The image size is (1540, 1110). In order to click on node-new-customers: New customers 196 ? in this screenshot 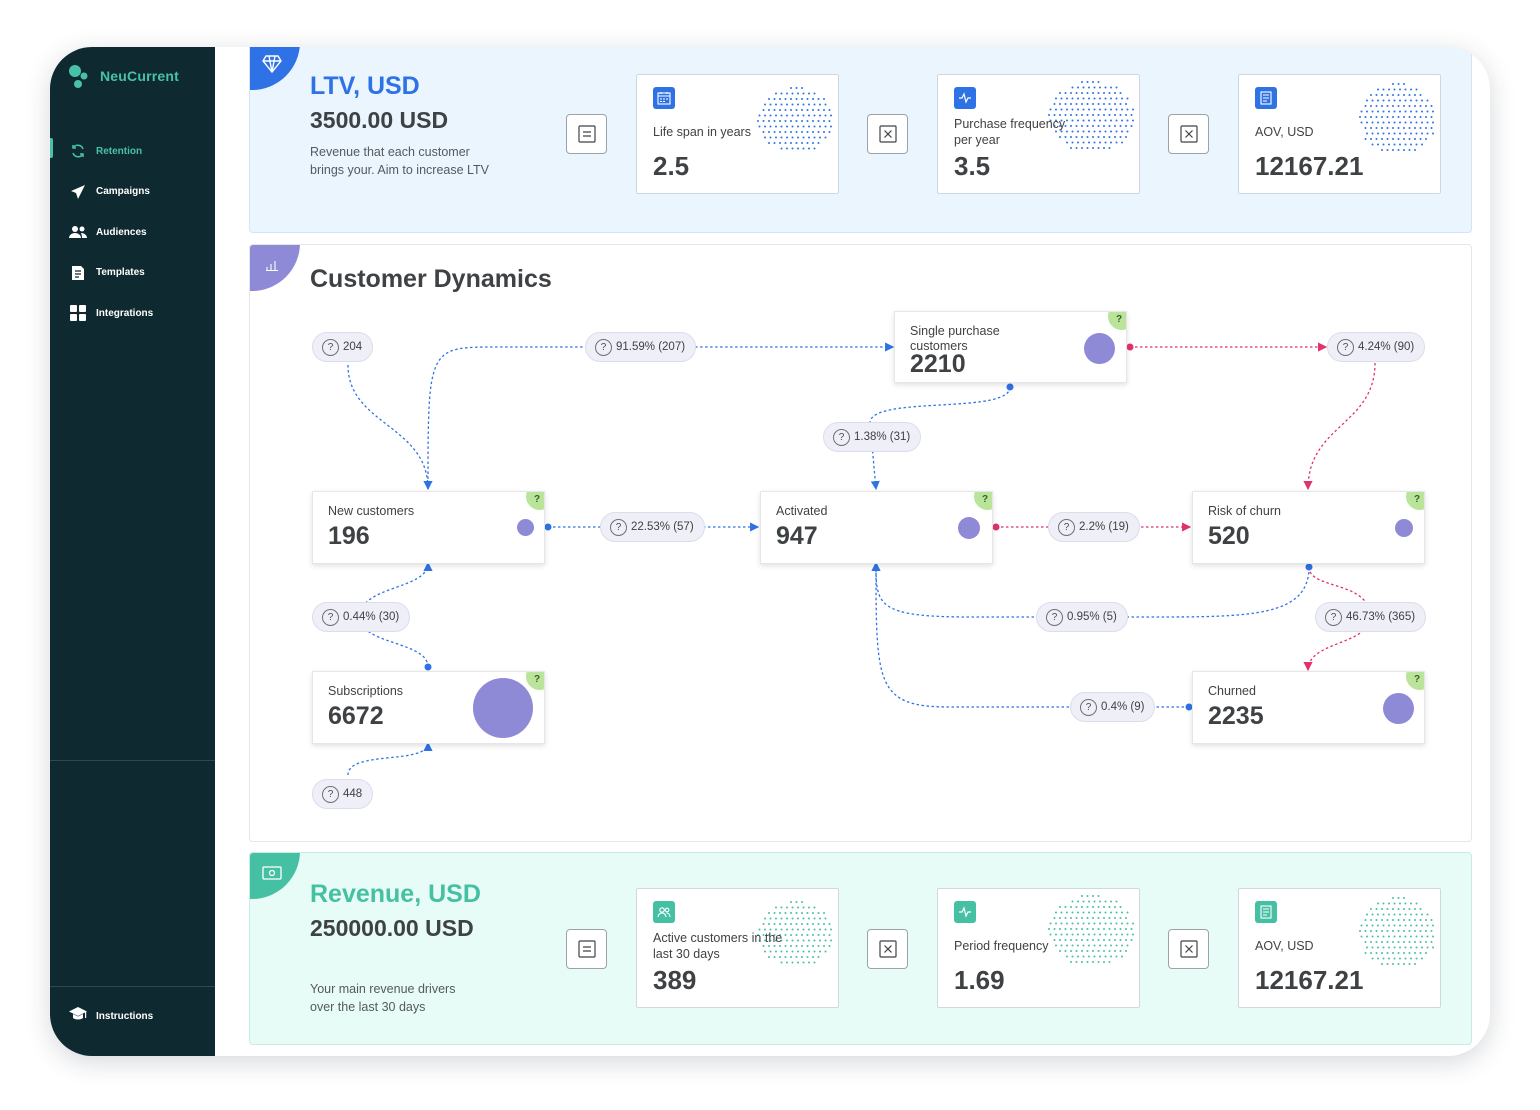, I will do `click(428, 527)`.